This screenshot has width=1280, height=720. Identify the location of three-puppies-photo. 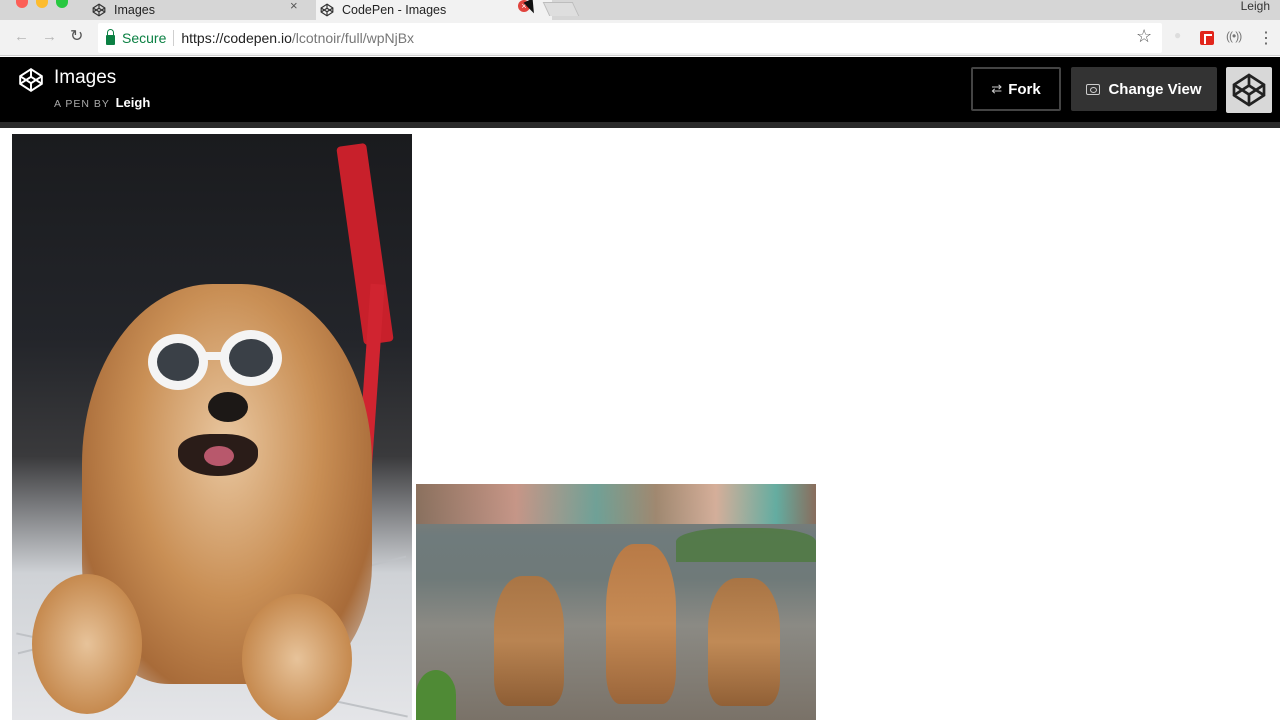
(616, 602).